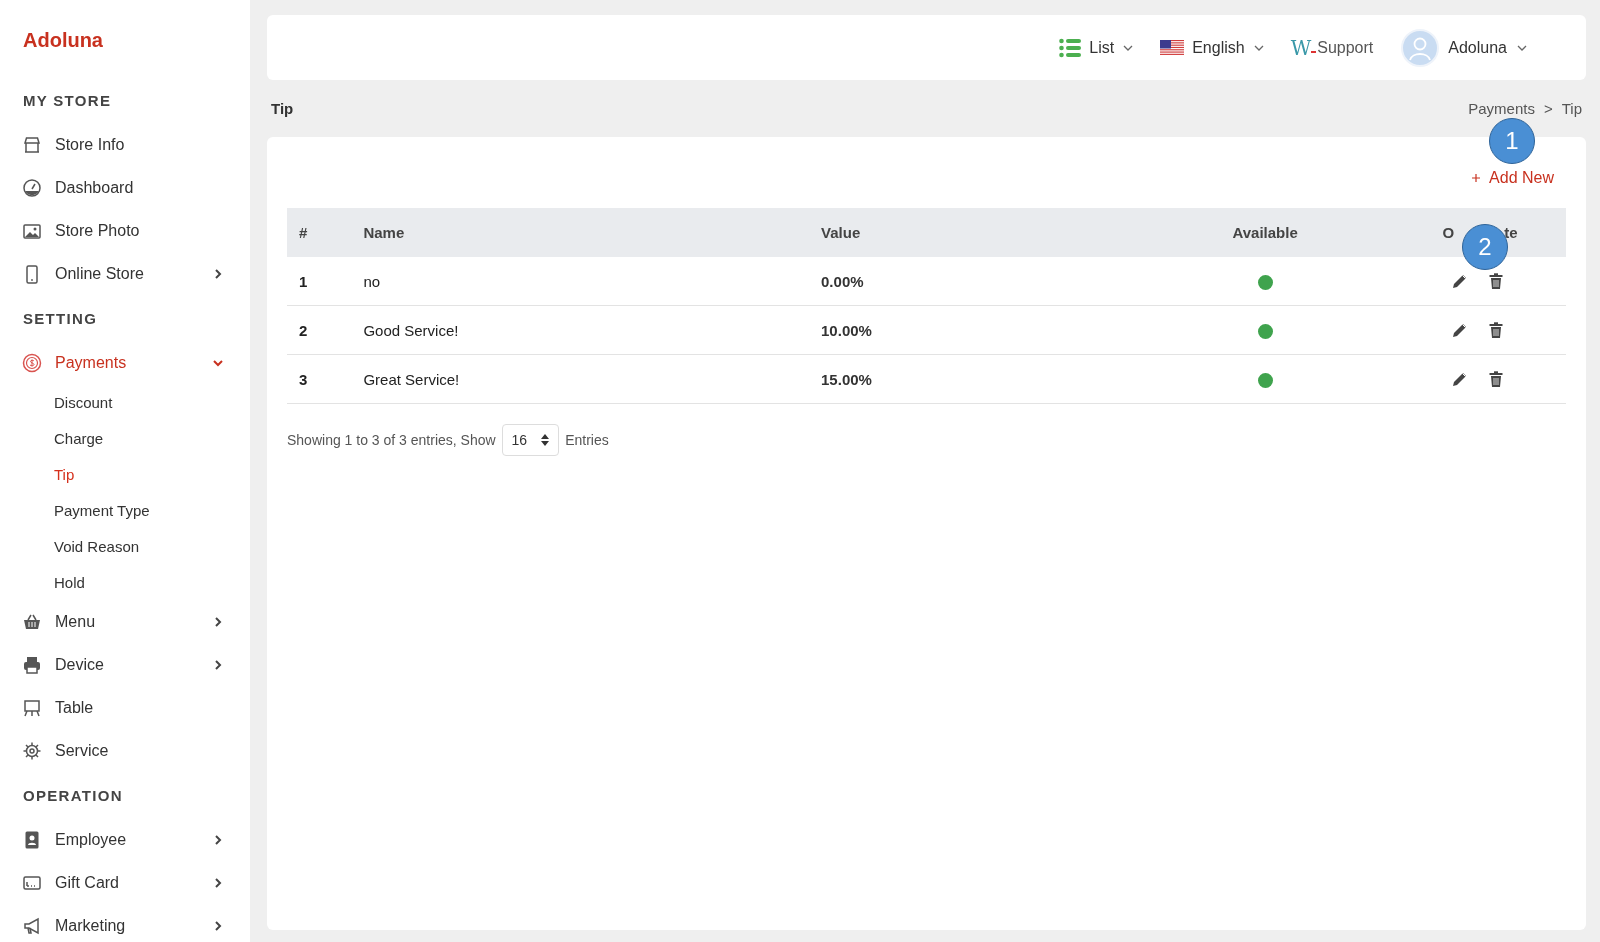  What do you see at coordinates (1097, 47) in the screenshot?
I see `view-dropdown: List` at bounding box center [1097, 47].